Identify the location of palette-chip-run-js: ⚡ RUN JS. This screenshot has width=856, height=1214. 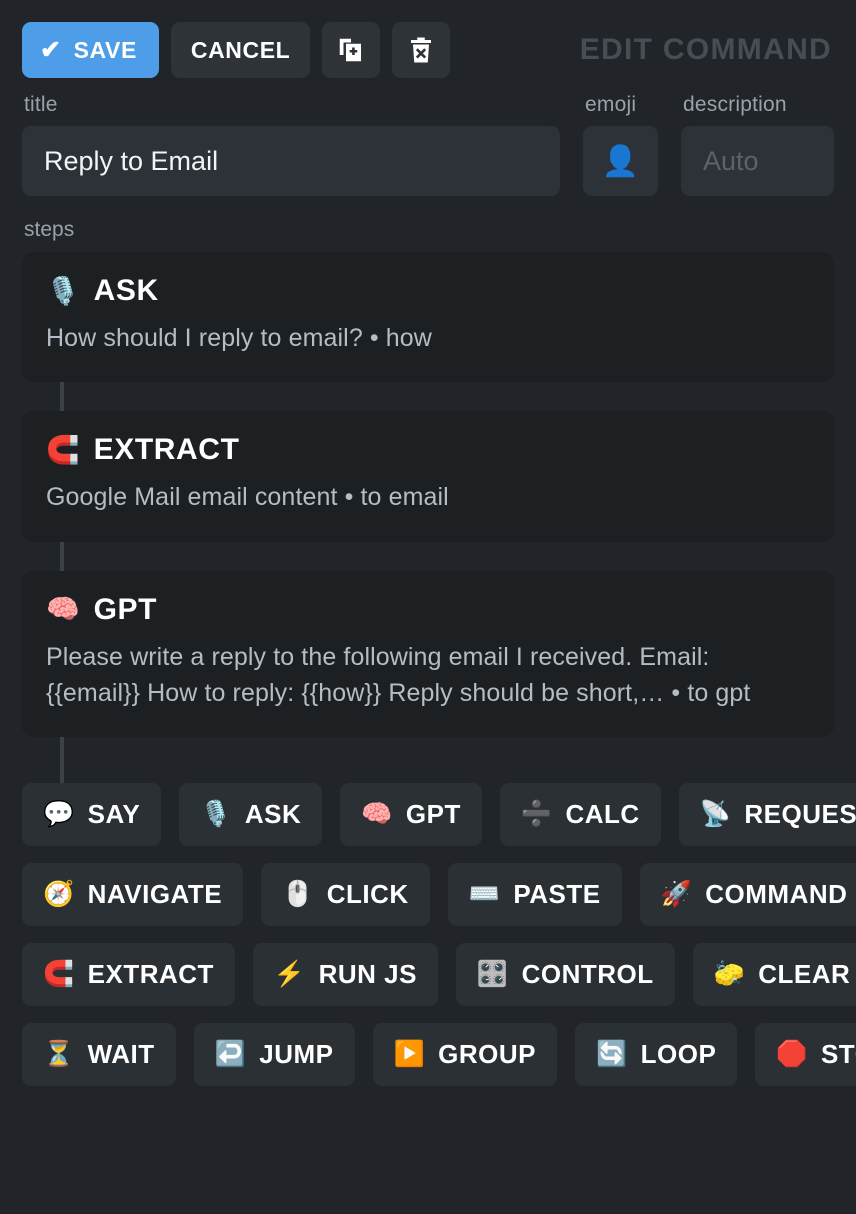
(345, 974).